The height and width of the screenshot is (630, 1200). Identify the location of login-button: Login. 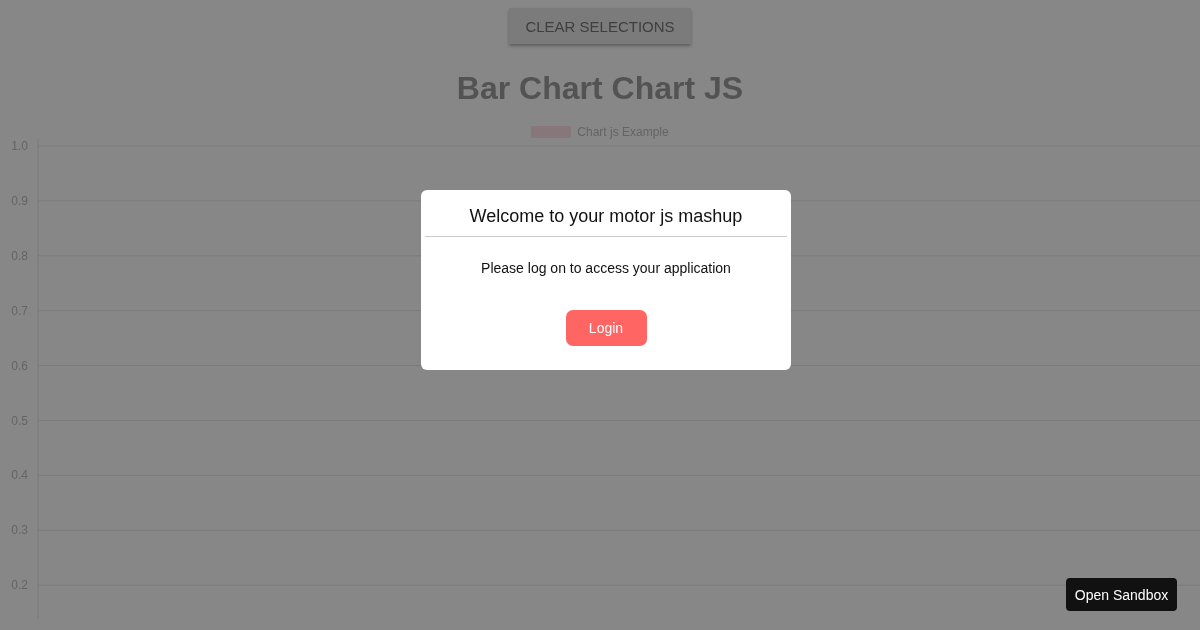
(606, 328).